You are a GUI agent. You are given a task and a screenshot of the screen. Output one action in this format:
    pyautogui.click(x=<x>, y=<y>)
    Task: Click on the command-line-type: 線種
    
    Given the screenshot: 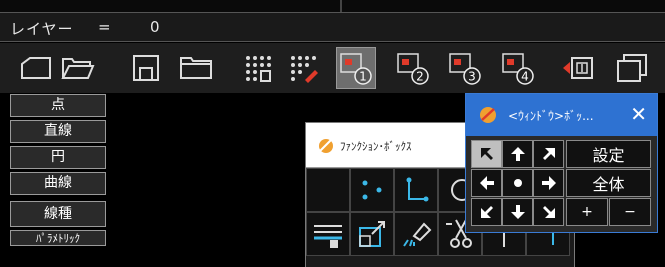 What is the action you would take?
    pyautogui.click(x=58, y=214)
    